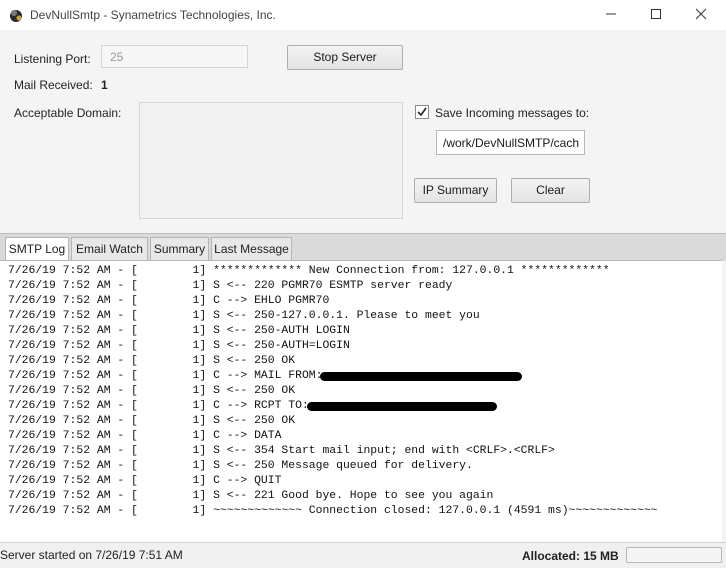  Describe the element at coordinates (333, 286) in the screenshot. I see `log-line-text: S <-- 220 PGMR70 ESMTP server ready` at that location.